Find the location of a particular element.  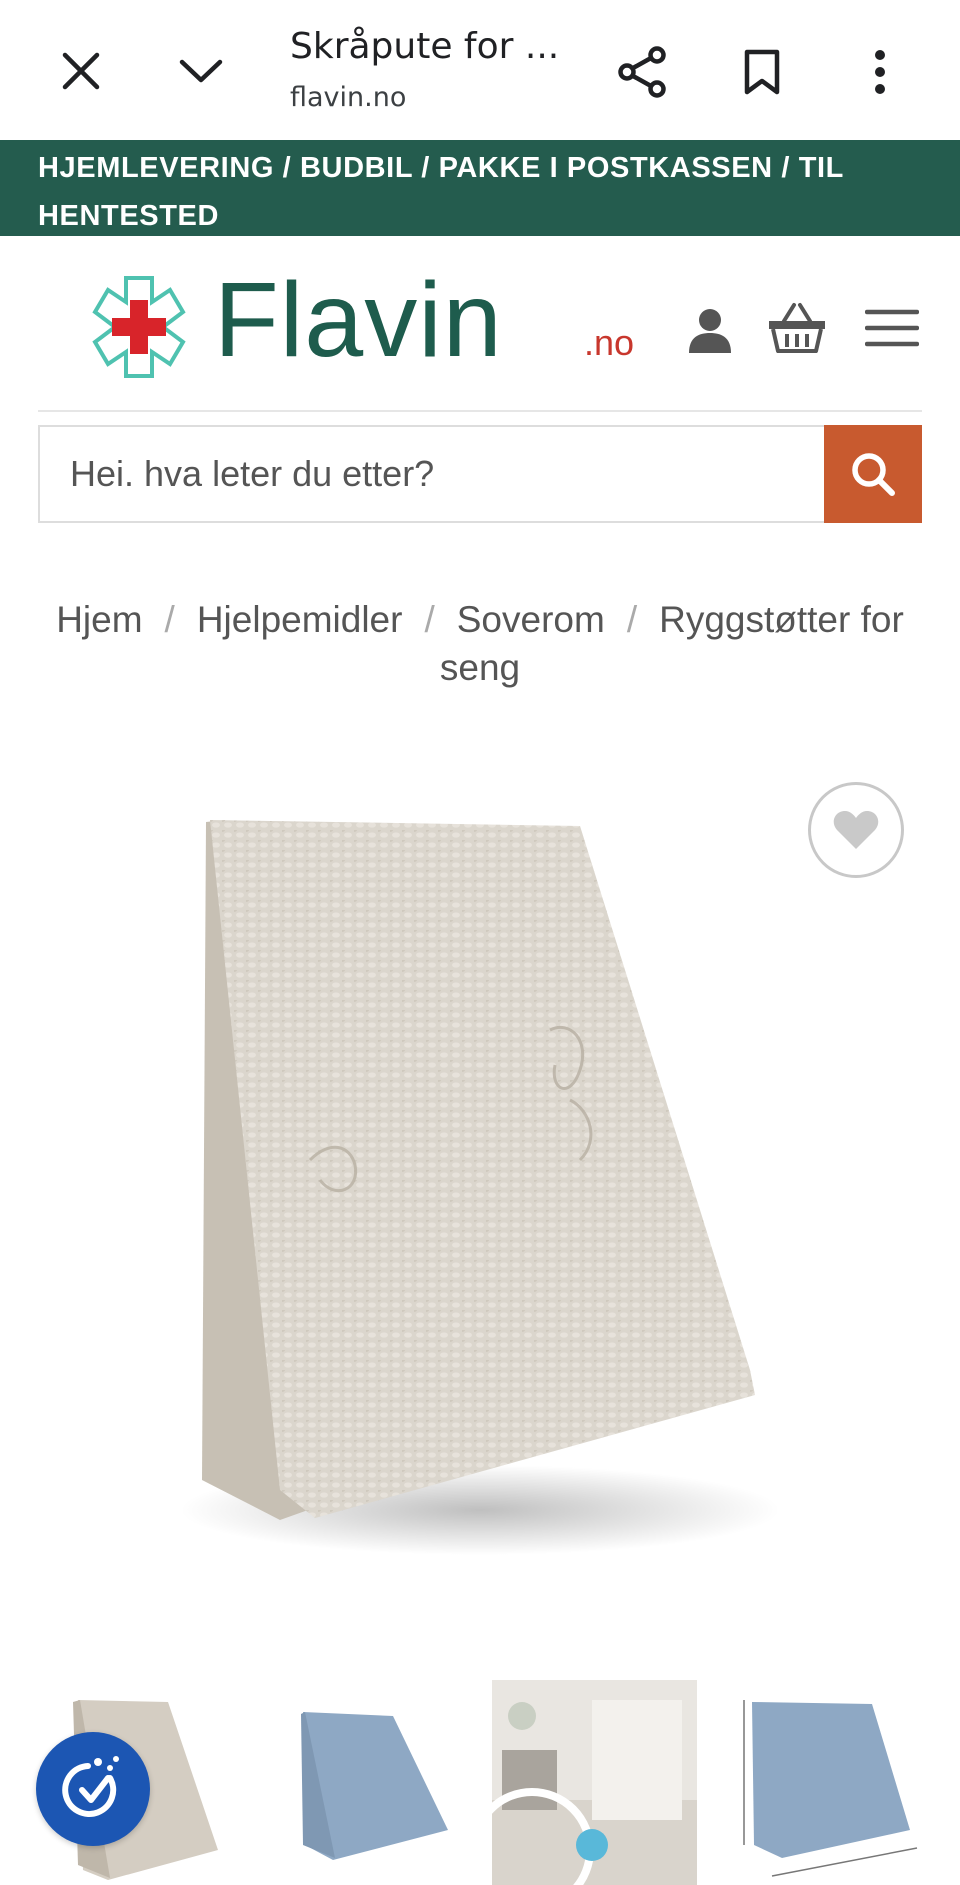

header-divider is located at coordinates (480, 411).